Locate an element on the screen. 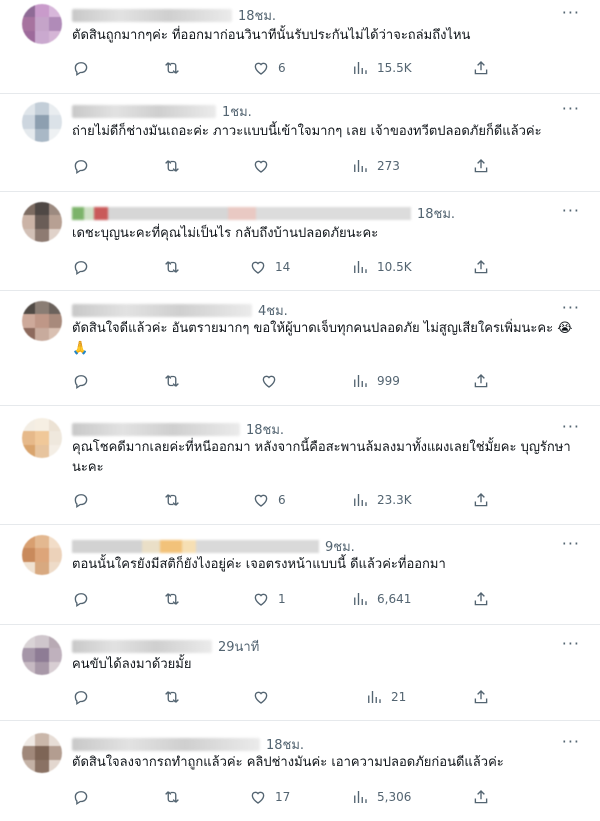  views-button: 273 is located at coordinates (375, 166).